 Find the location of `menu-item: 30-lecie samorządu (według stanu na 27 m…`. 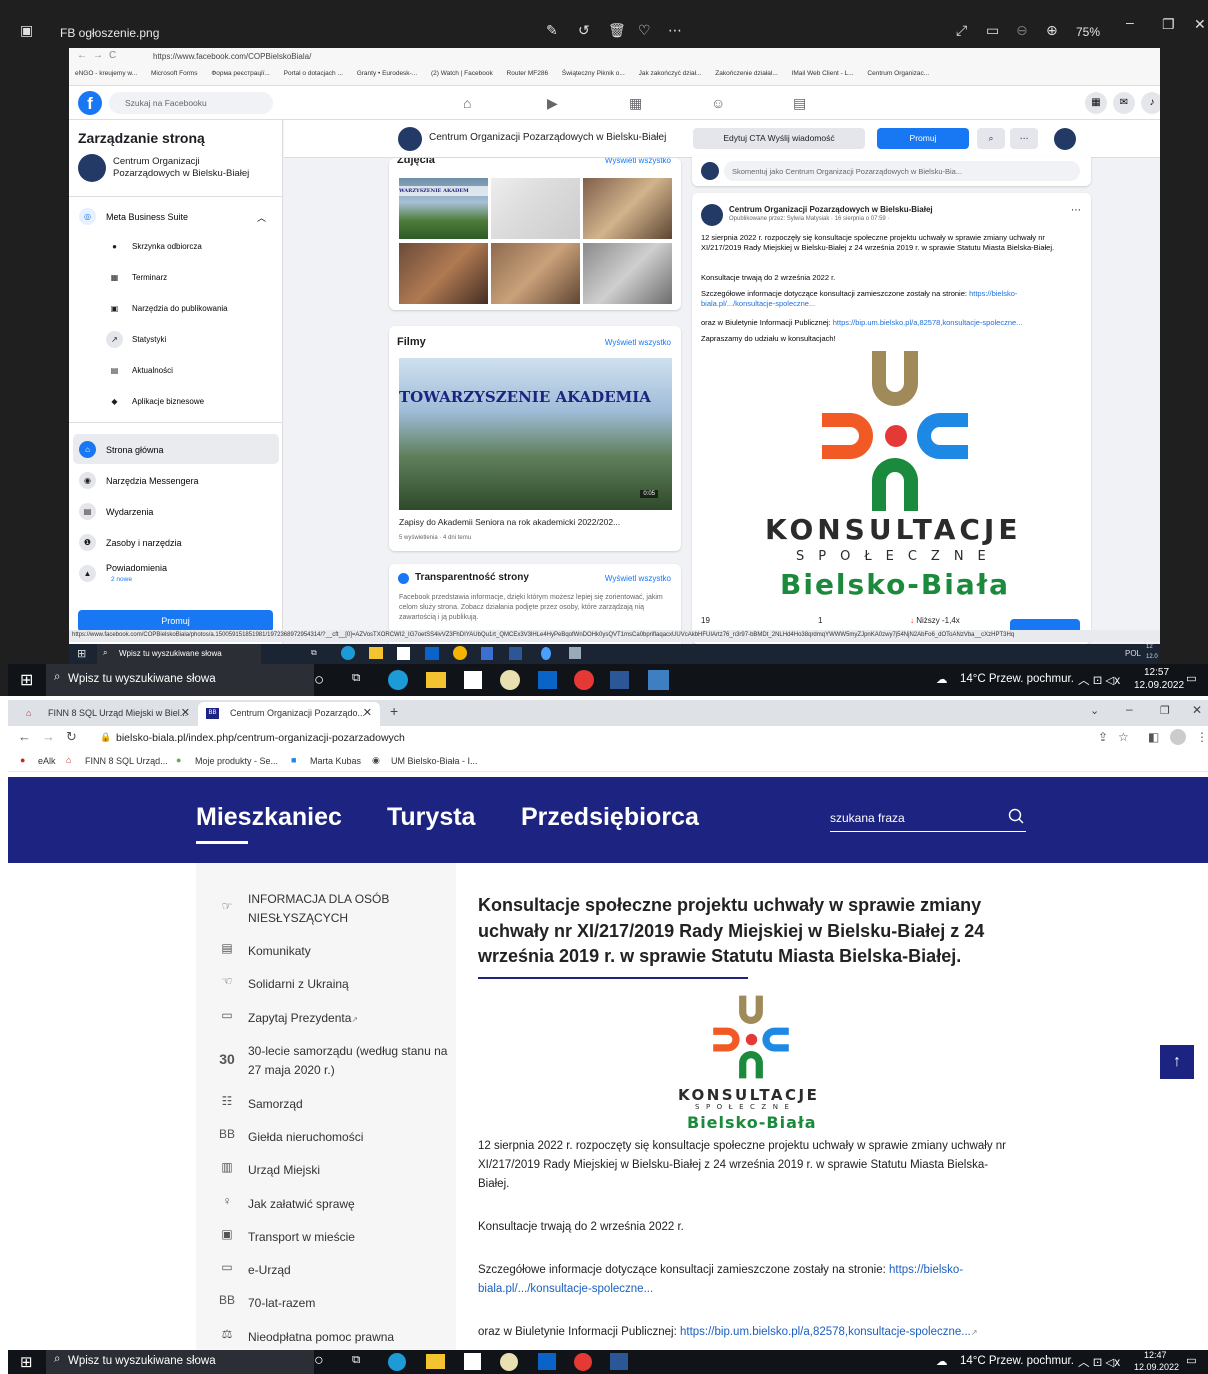

menu-item: 30-lecie samorządu (według stanu na 27 m… is located at coordinates (348, 1061).